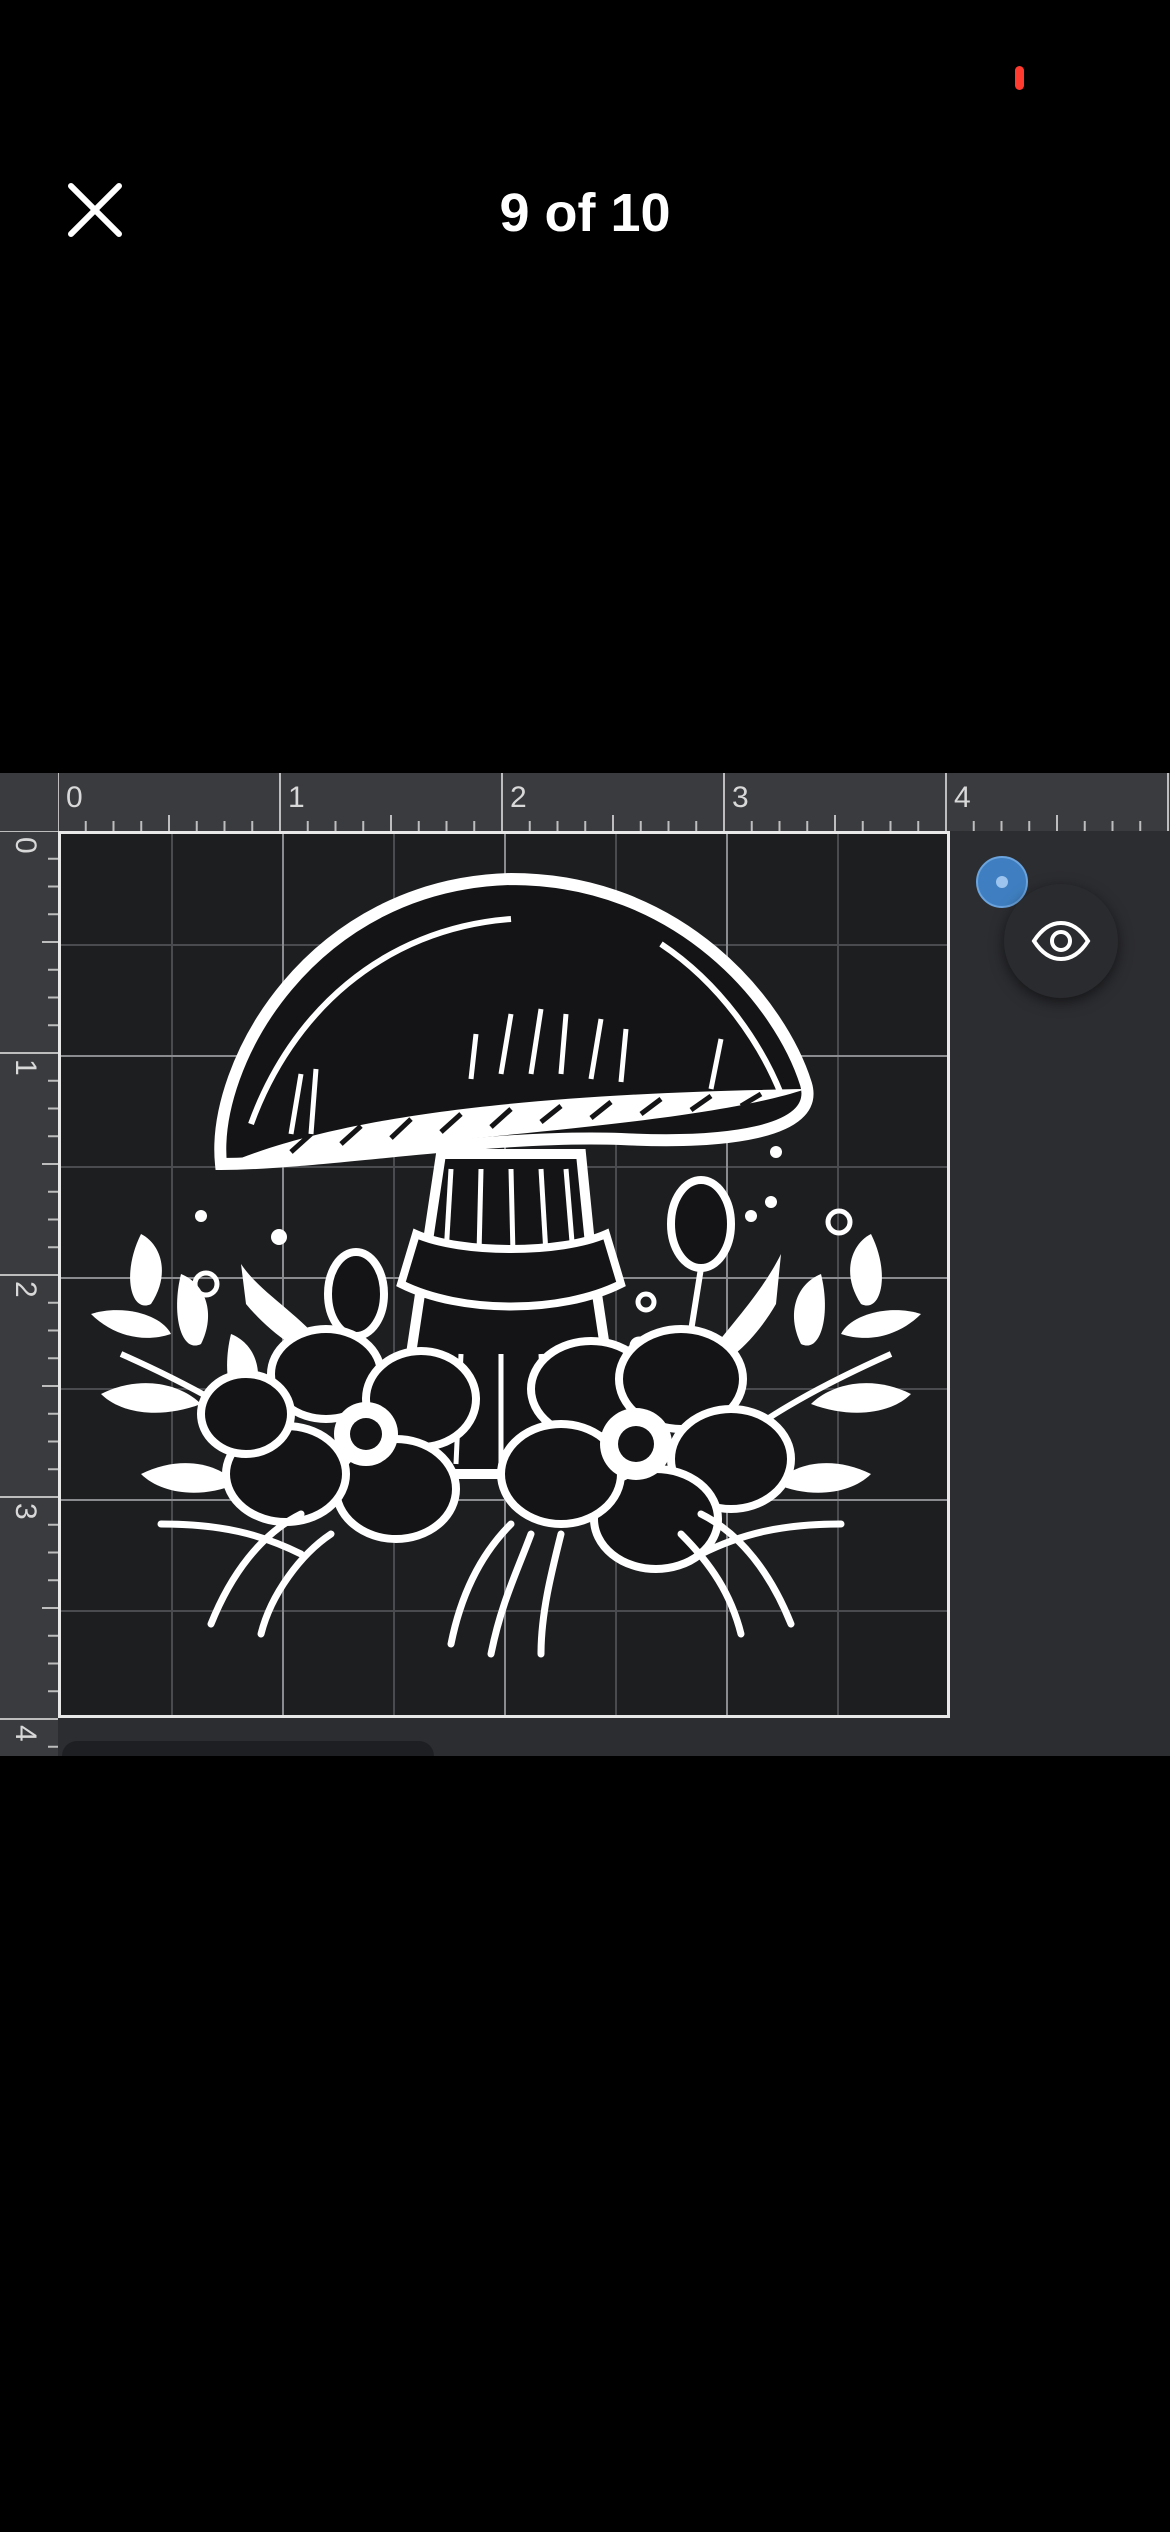  I want to click on visibility-toggle-button, so click(1061, 941).